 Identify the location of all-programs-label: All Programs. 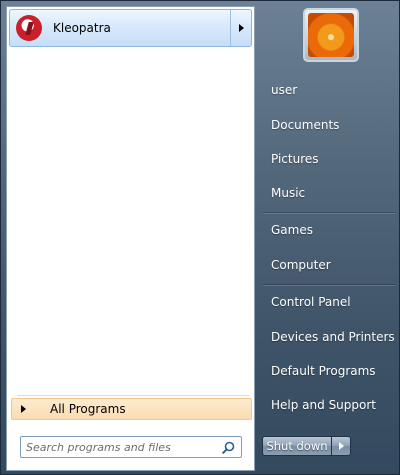
(88, 409).